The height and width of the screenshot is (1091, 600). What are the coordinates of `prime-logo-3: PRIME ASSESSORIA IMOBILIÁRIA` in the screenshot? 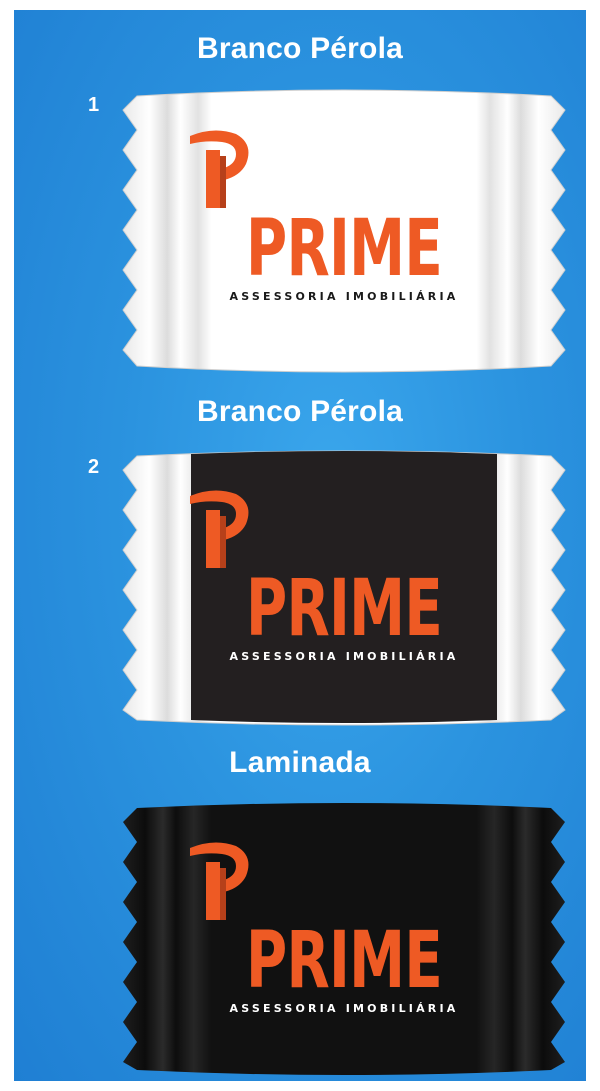 It's located at (344, 927).